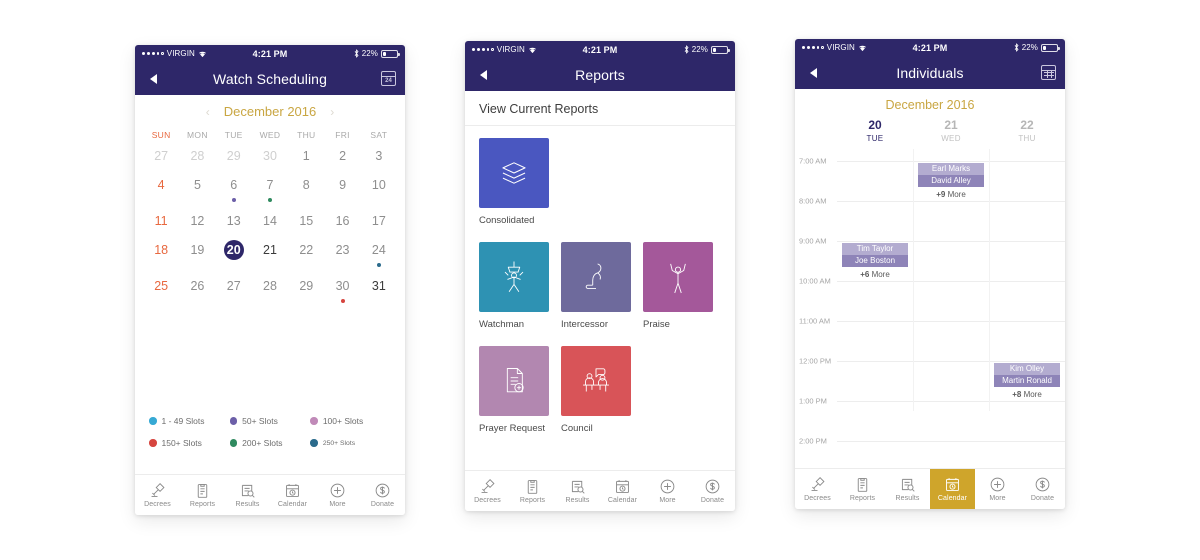  I want to click on calendar-day-14: 14, so click(270, 221).